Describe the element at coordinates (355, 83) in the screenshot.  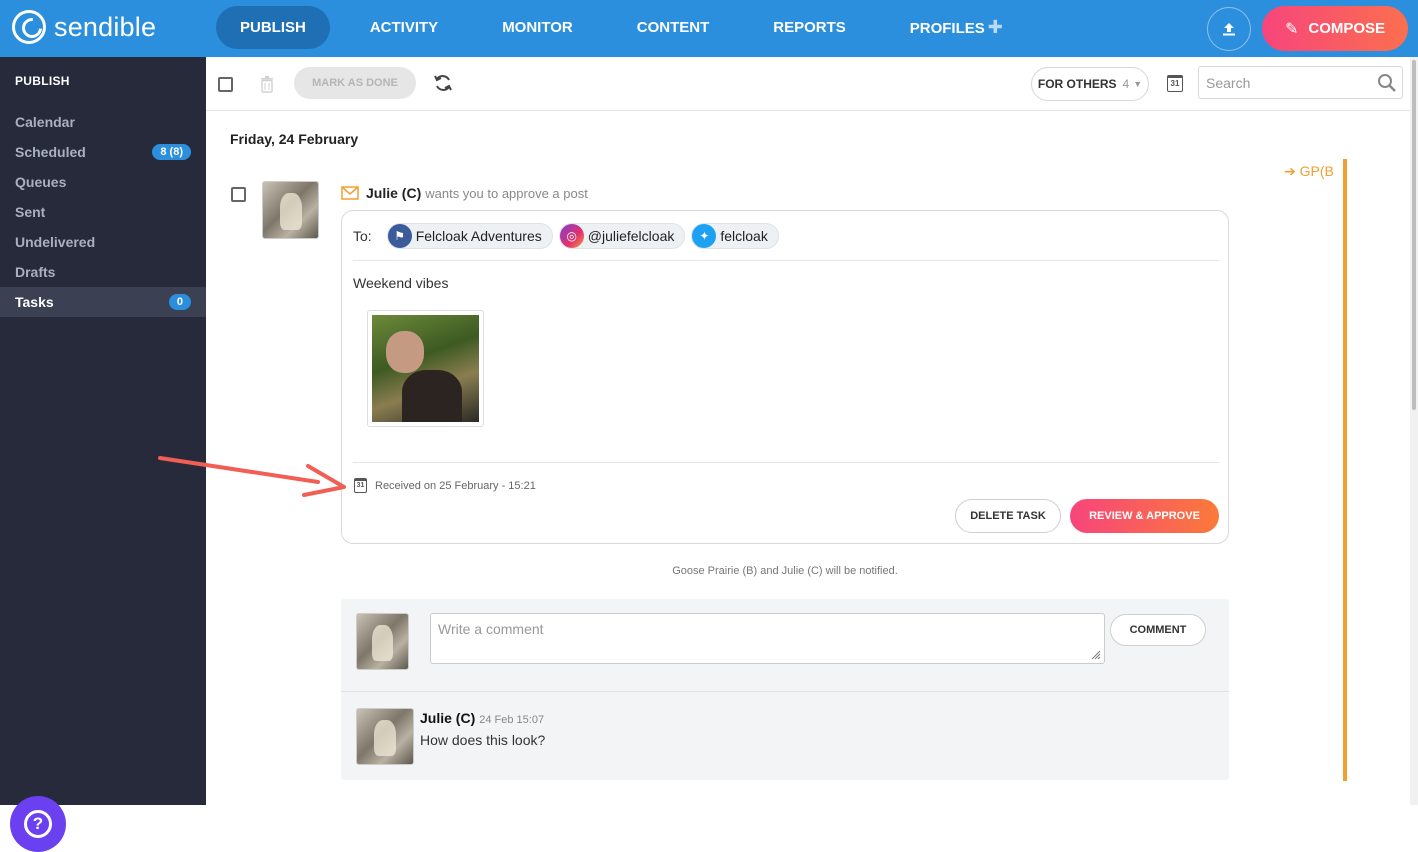
I see `mark-as-done-button: MARK AS DONE` at that location.